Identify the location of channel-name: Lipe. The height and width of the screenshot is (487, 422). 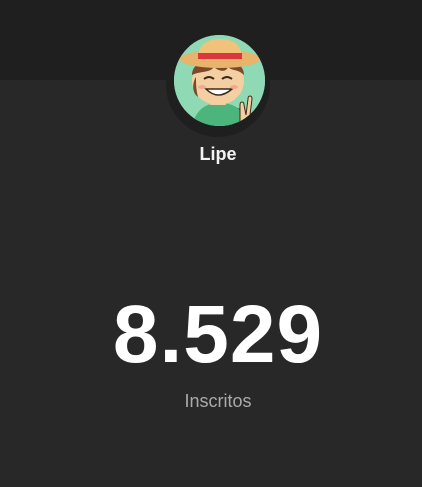
(218, 154).